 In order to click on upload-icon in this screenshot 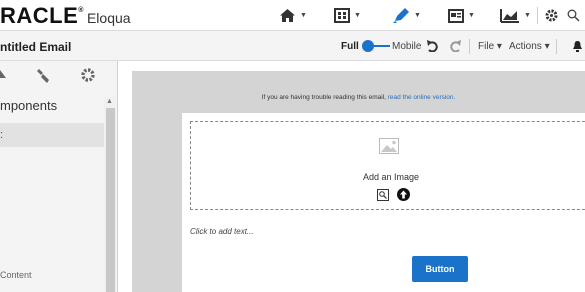, I will do `click(403, 194)`.